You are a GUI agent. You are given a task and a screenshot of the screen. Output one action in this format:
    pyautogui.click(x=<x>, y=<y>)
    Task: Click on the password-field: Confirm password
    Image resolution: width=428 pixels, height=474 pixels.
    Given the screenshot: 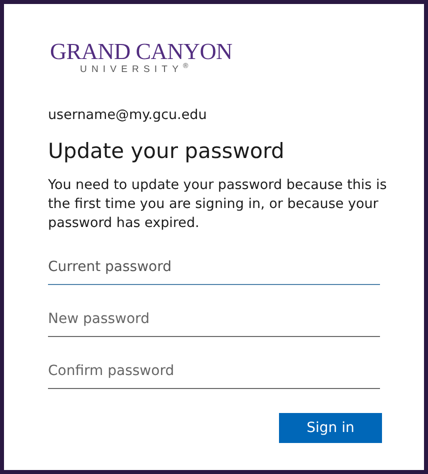 What is the action you would take?
    pyautogui.click(x=214, y=372)
    